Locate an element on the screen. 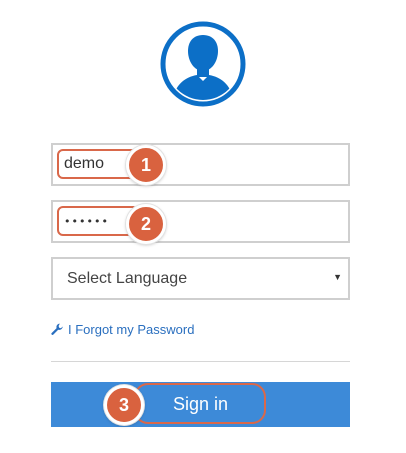 This screenshot has height=453, width=406. wrench-icon is located at coordinates (57, 329).